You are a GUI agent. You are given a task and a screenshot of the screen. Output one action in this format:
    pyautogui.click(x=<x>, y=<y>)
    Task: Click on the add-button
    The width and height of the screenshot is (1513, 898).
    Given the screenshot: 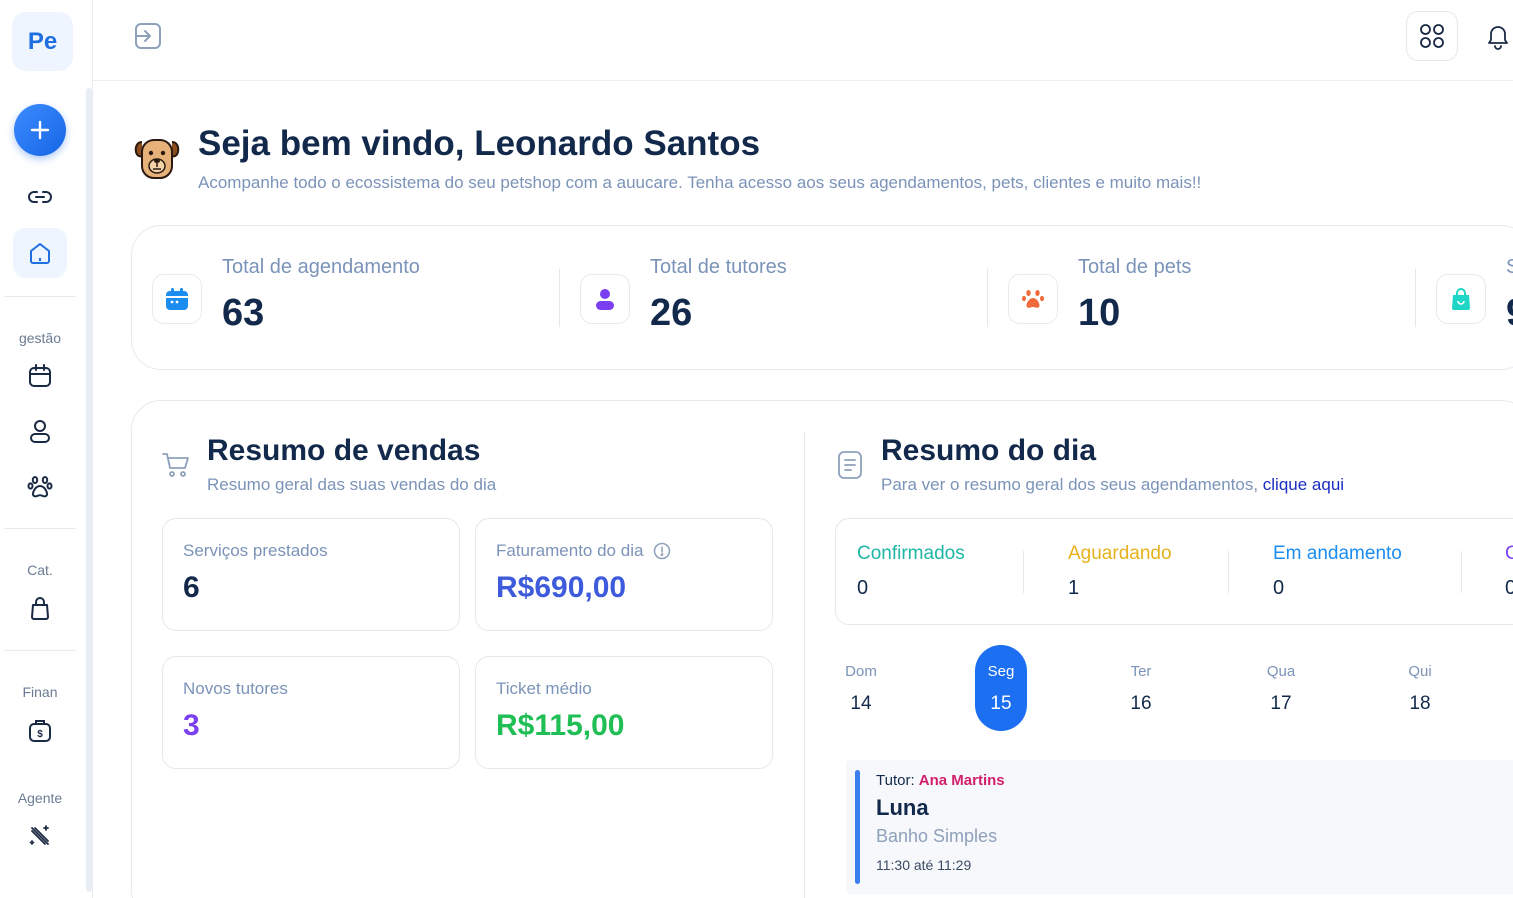 What is the action you would take?
    pyautogui.click(x=40, y=130)
    